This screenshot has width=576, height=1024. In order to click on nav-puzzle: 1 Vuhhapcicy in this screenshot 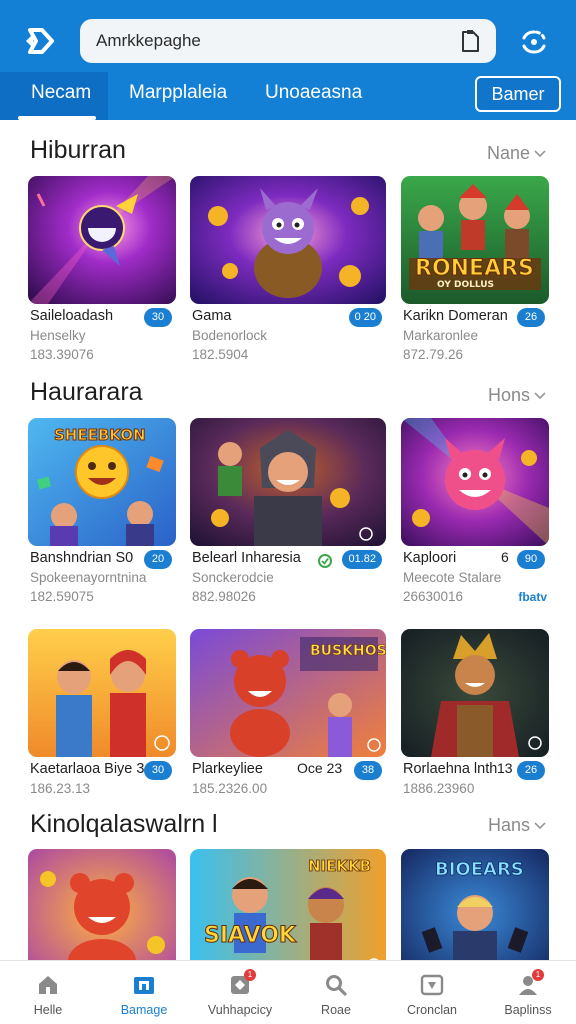, I will do `click(240, 992)`.